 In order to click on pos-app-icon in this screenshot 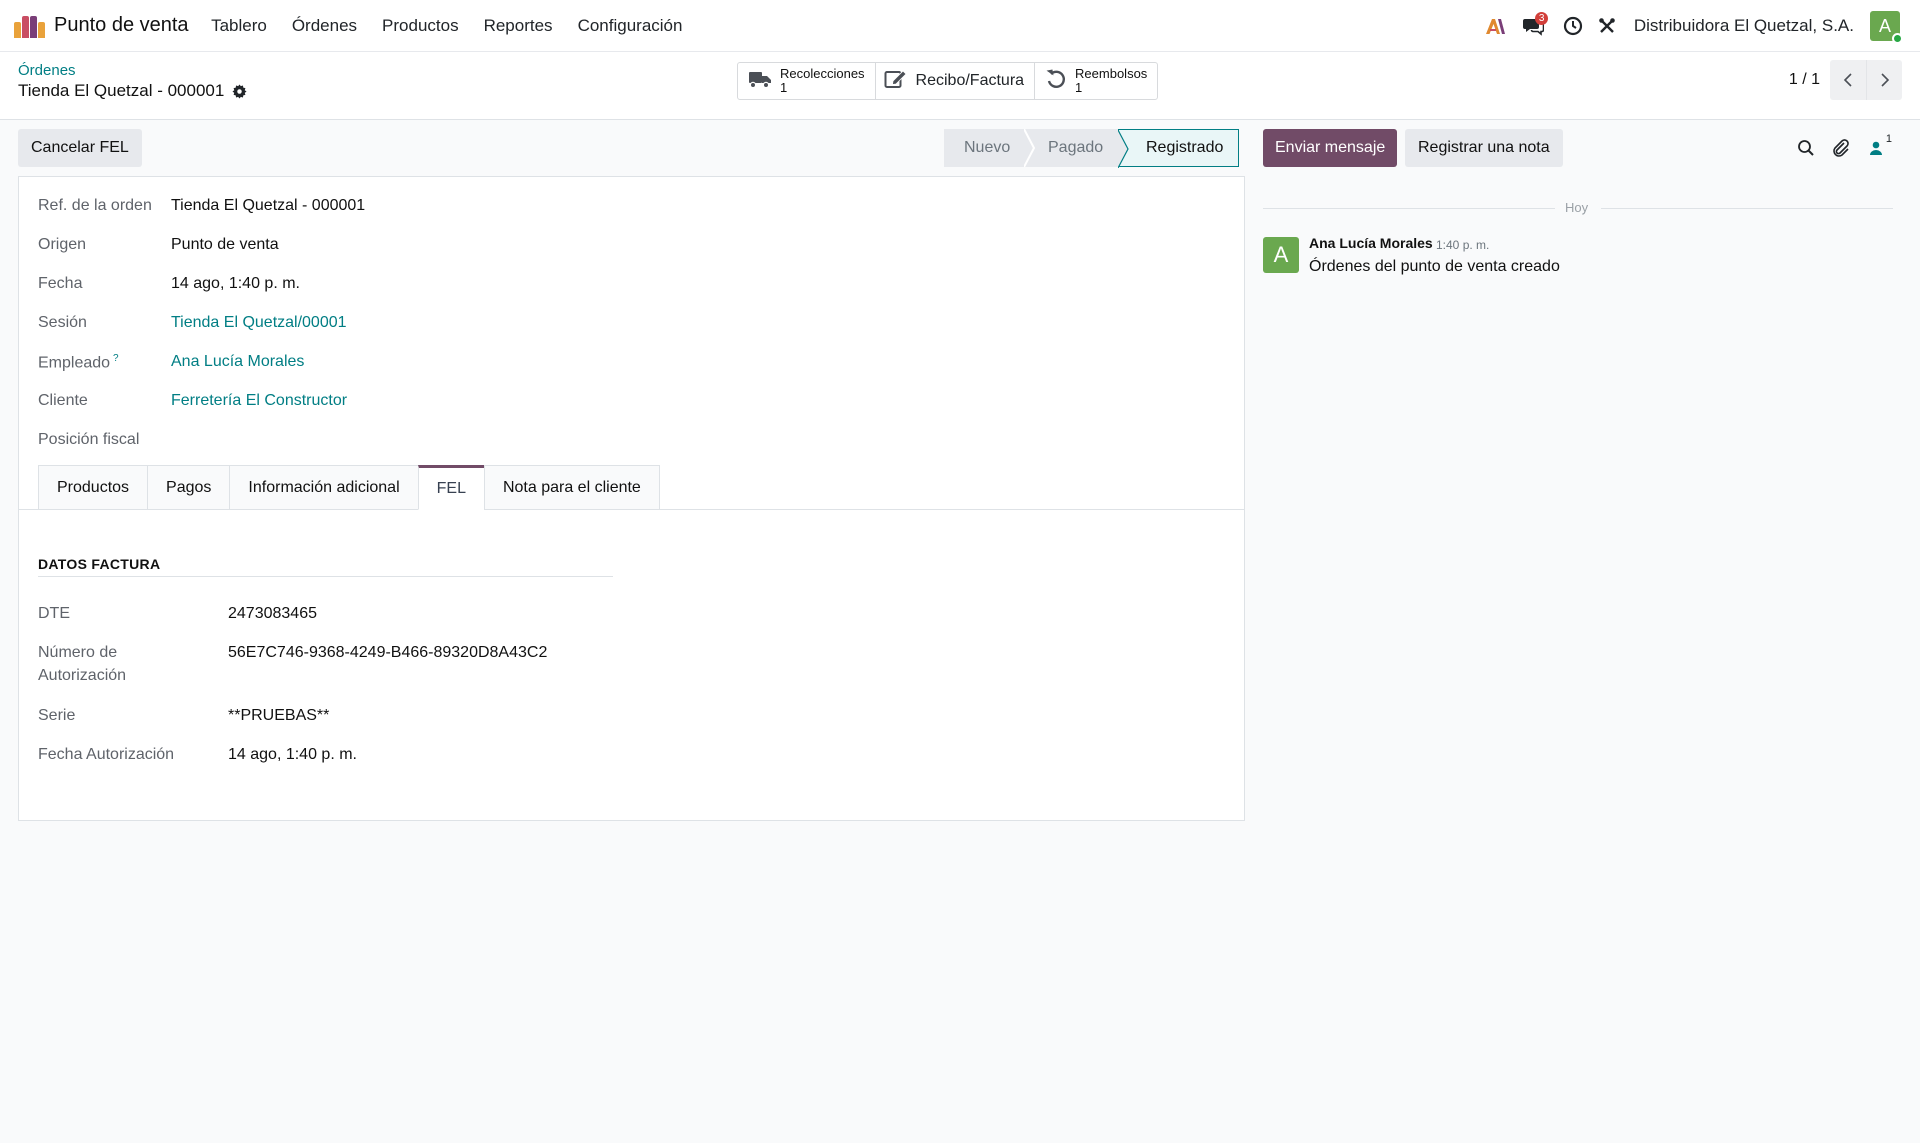, I will do `click(30, 26)`.